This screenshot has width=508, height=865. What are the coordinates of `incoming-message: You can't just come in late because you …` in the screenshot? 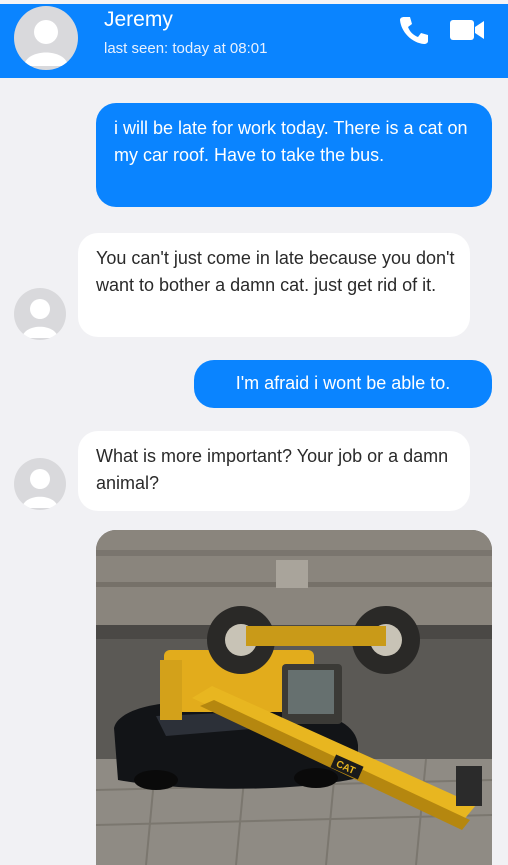 It's located at (274, 285).